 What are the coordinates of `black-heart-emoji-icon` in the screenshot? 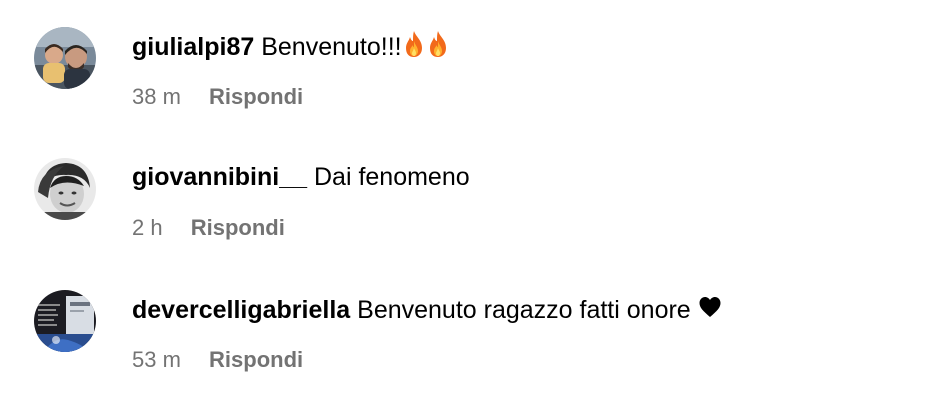 It's located at (710, 307).